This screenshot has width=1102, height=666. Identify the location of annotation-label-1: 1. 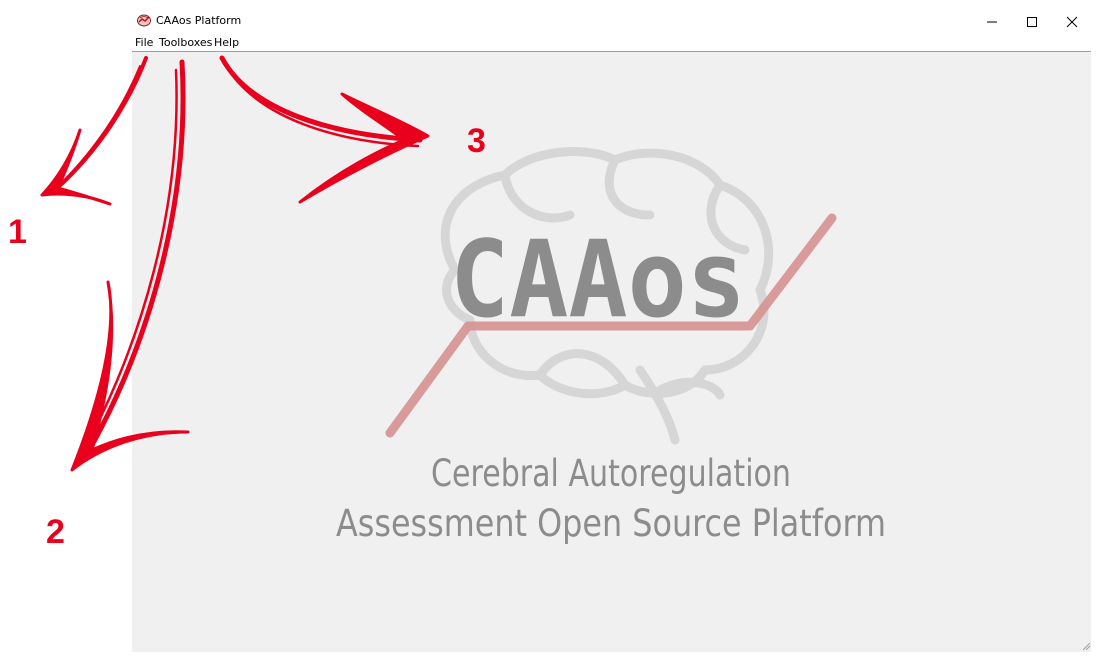
(17, 232).